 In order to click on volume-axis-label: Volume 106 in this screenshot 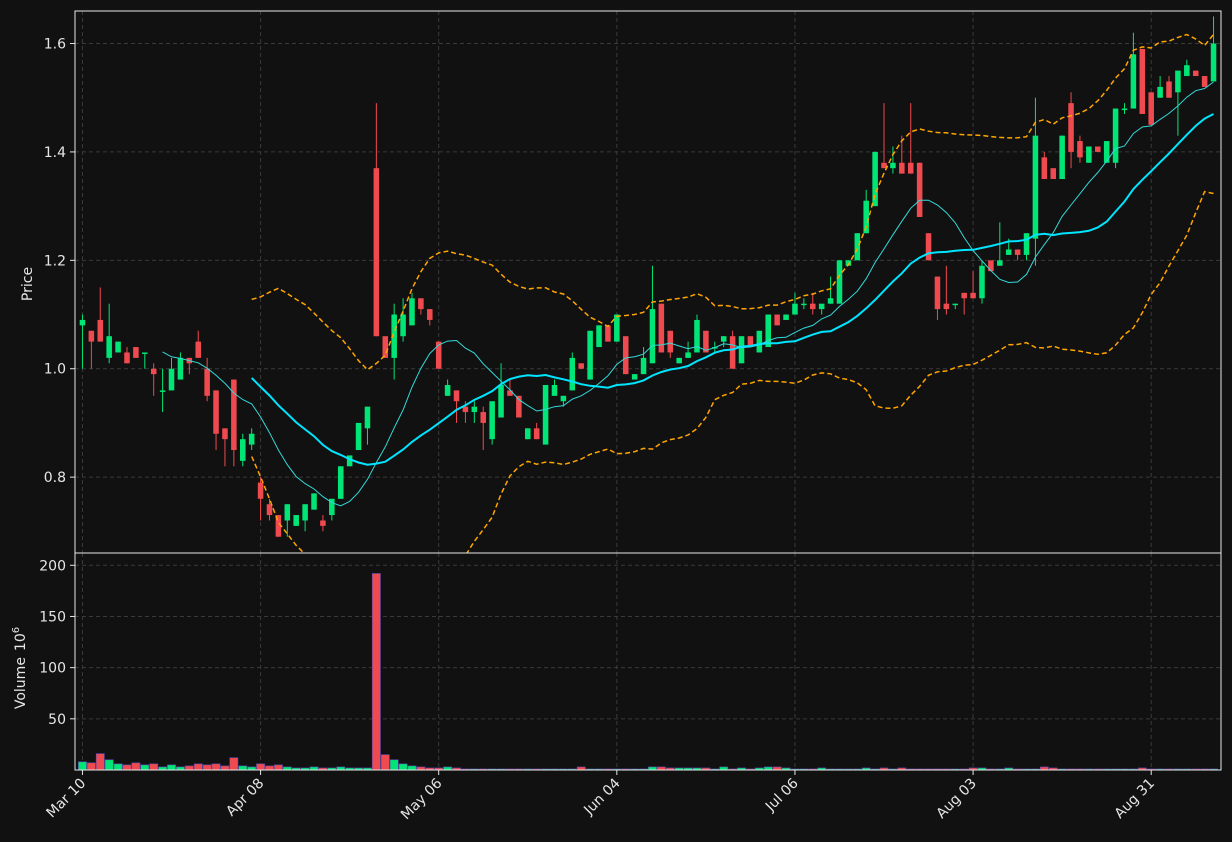, I will do `click(20, 668)`.